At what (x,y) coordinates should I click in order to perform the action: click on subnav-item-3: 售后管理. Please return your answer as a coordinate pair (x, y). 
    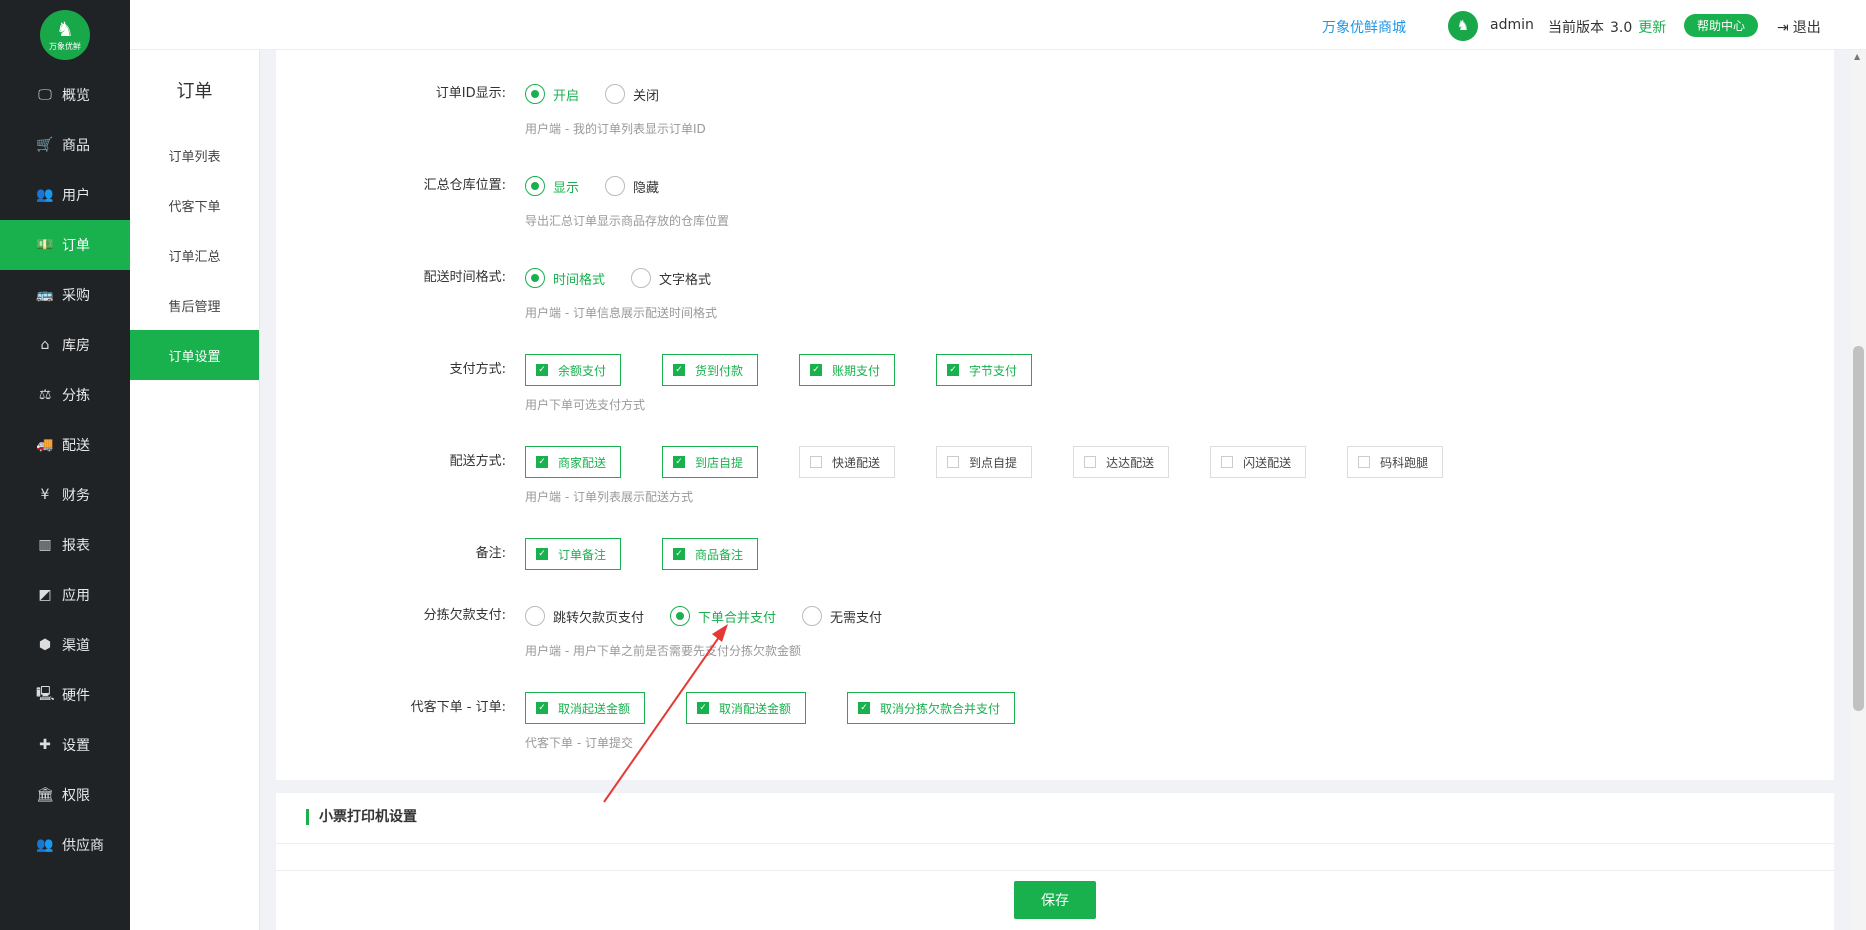
    Looking at the image, I should click on (194, 305).